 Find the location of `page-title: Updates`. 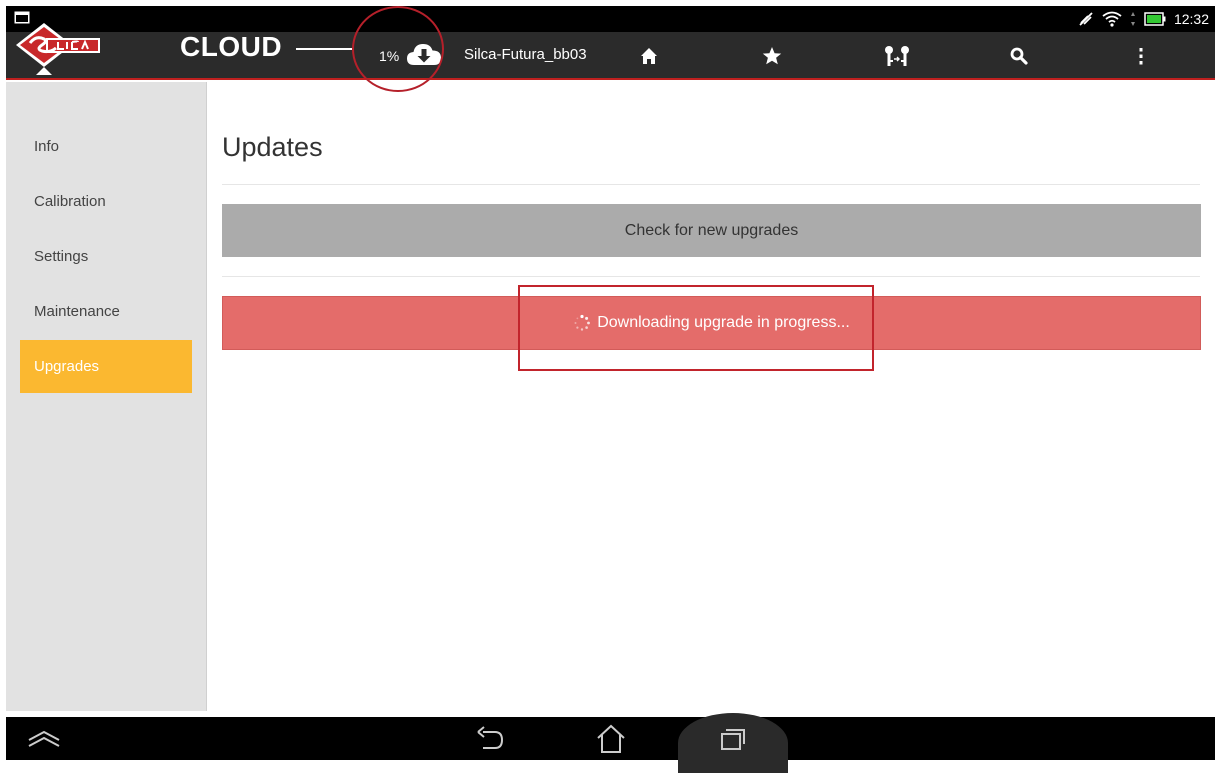

page-title: Updates is located at coordinates (272, 147).